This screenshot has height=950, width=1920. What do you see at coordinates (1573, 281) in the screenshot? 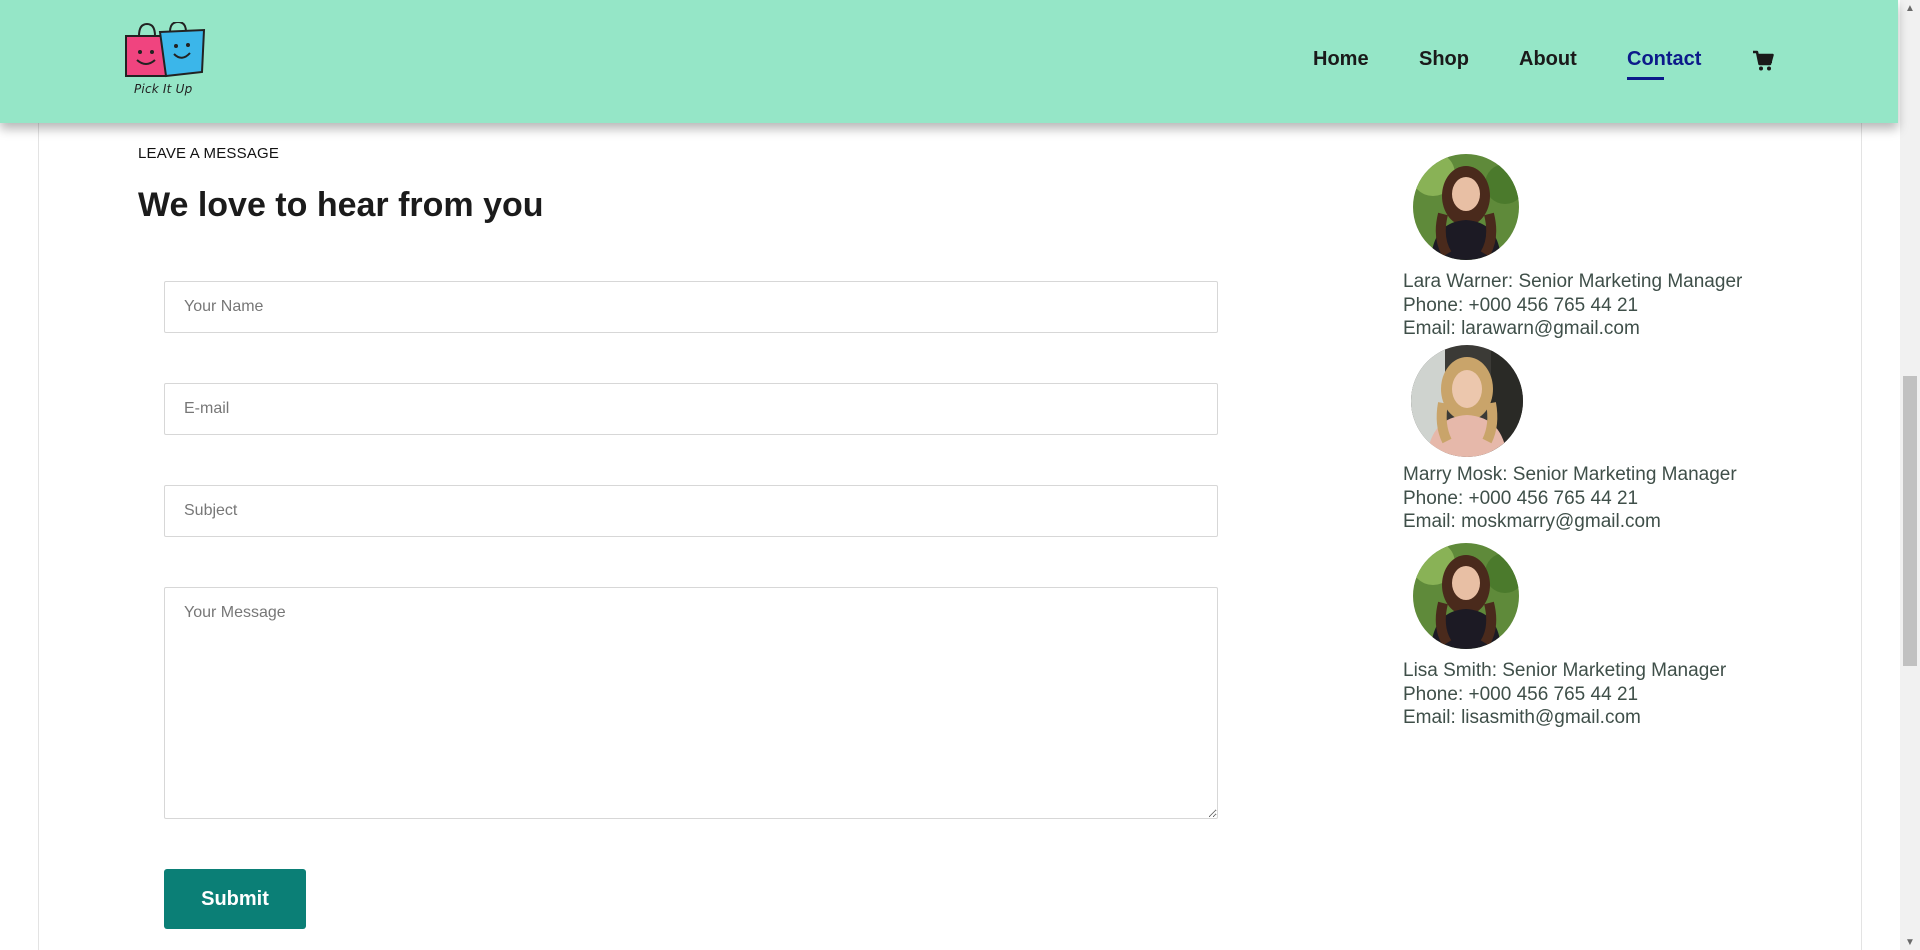
I see `contact-name-title: Lara Warner: Senior Marketing Manager` at bounding box center [1573, 281].